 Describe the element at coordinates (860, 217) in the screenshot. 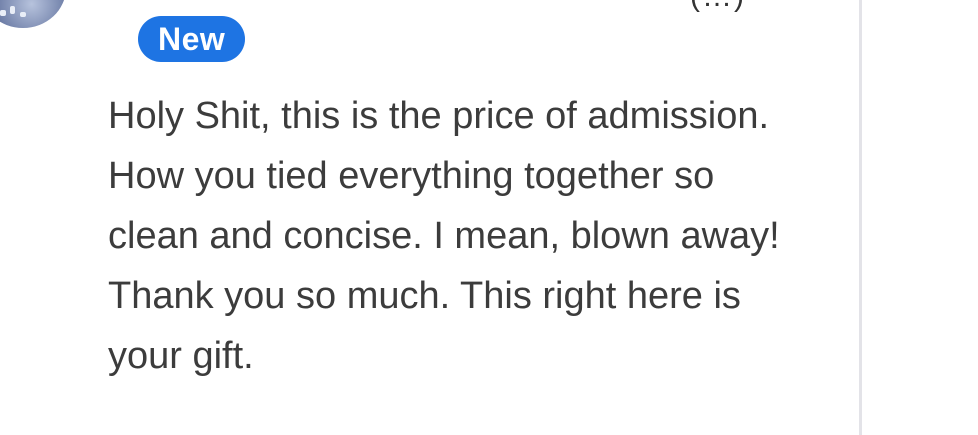

I see `vertical-divider` at that location.